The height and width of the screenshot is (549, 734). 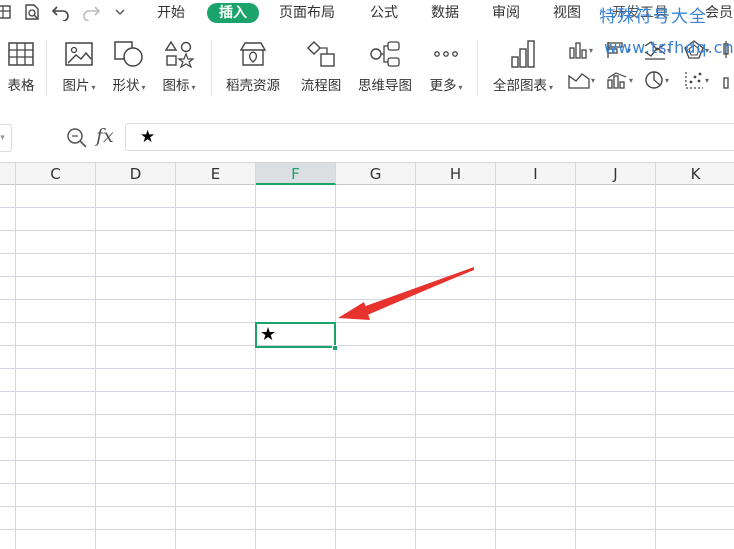 What do you see at coordinates (21, 54) in the screenshot?
I see `table-icon` at bounding box center [21, 54].